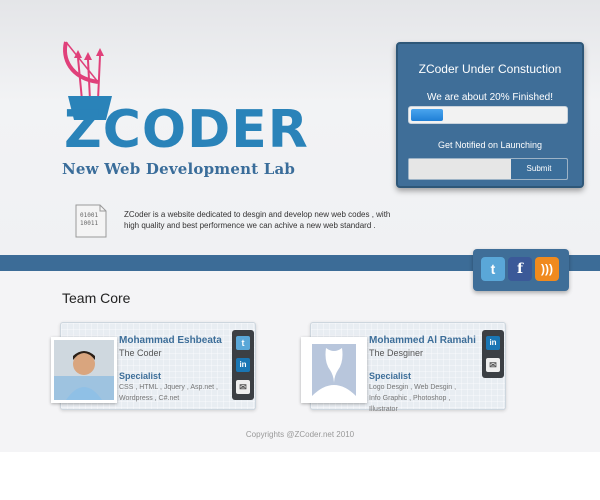 The width and height of the screenshot is (600, 500). What do you see at coordinates (186, 130) in the screenshot?
I see `logo-text: ZCODER` at bounding box center [186, 130].